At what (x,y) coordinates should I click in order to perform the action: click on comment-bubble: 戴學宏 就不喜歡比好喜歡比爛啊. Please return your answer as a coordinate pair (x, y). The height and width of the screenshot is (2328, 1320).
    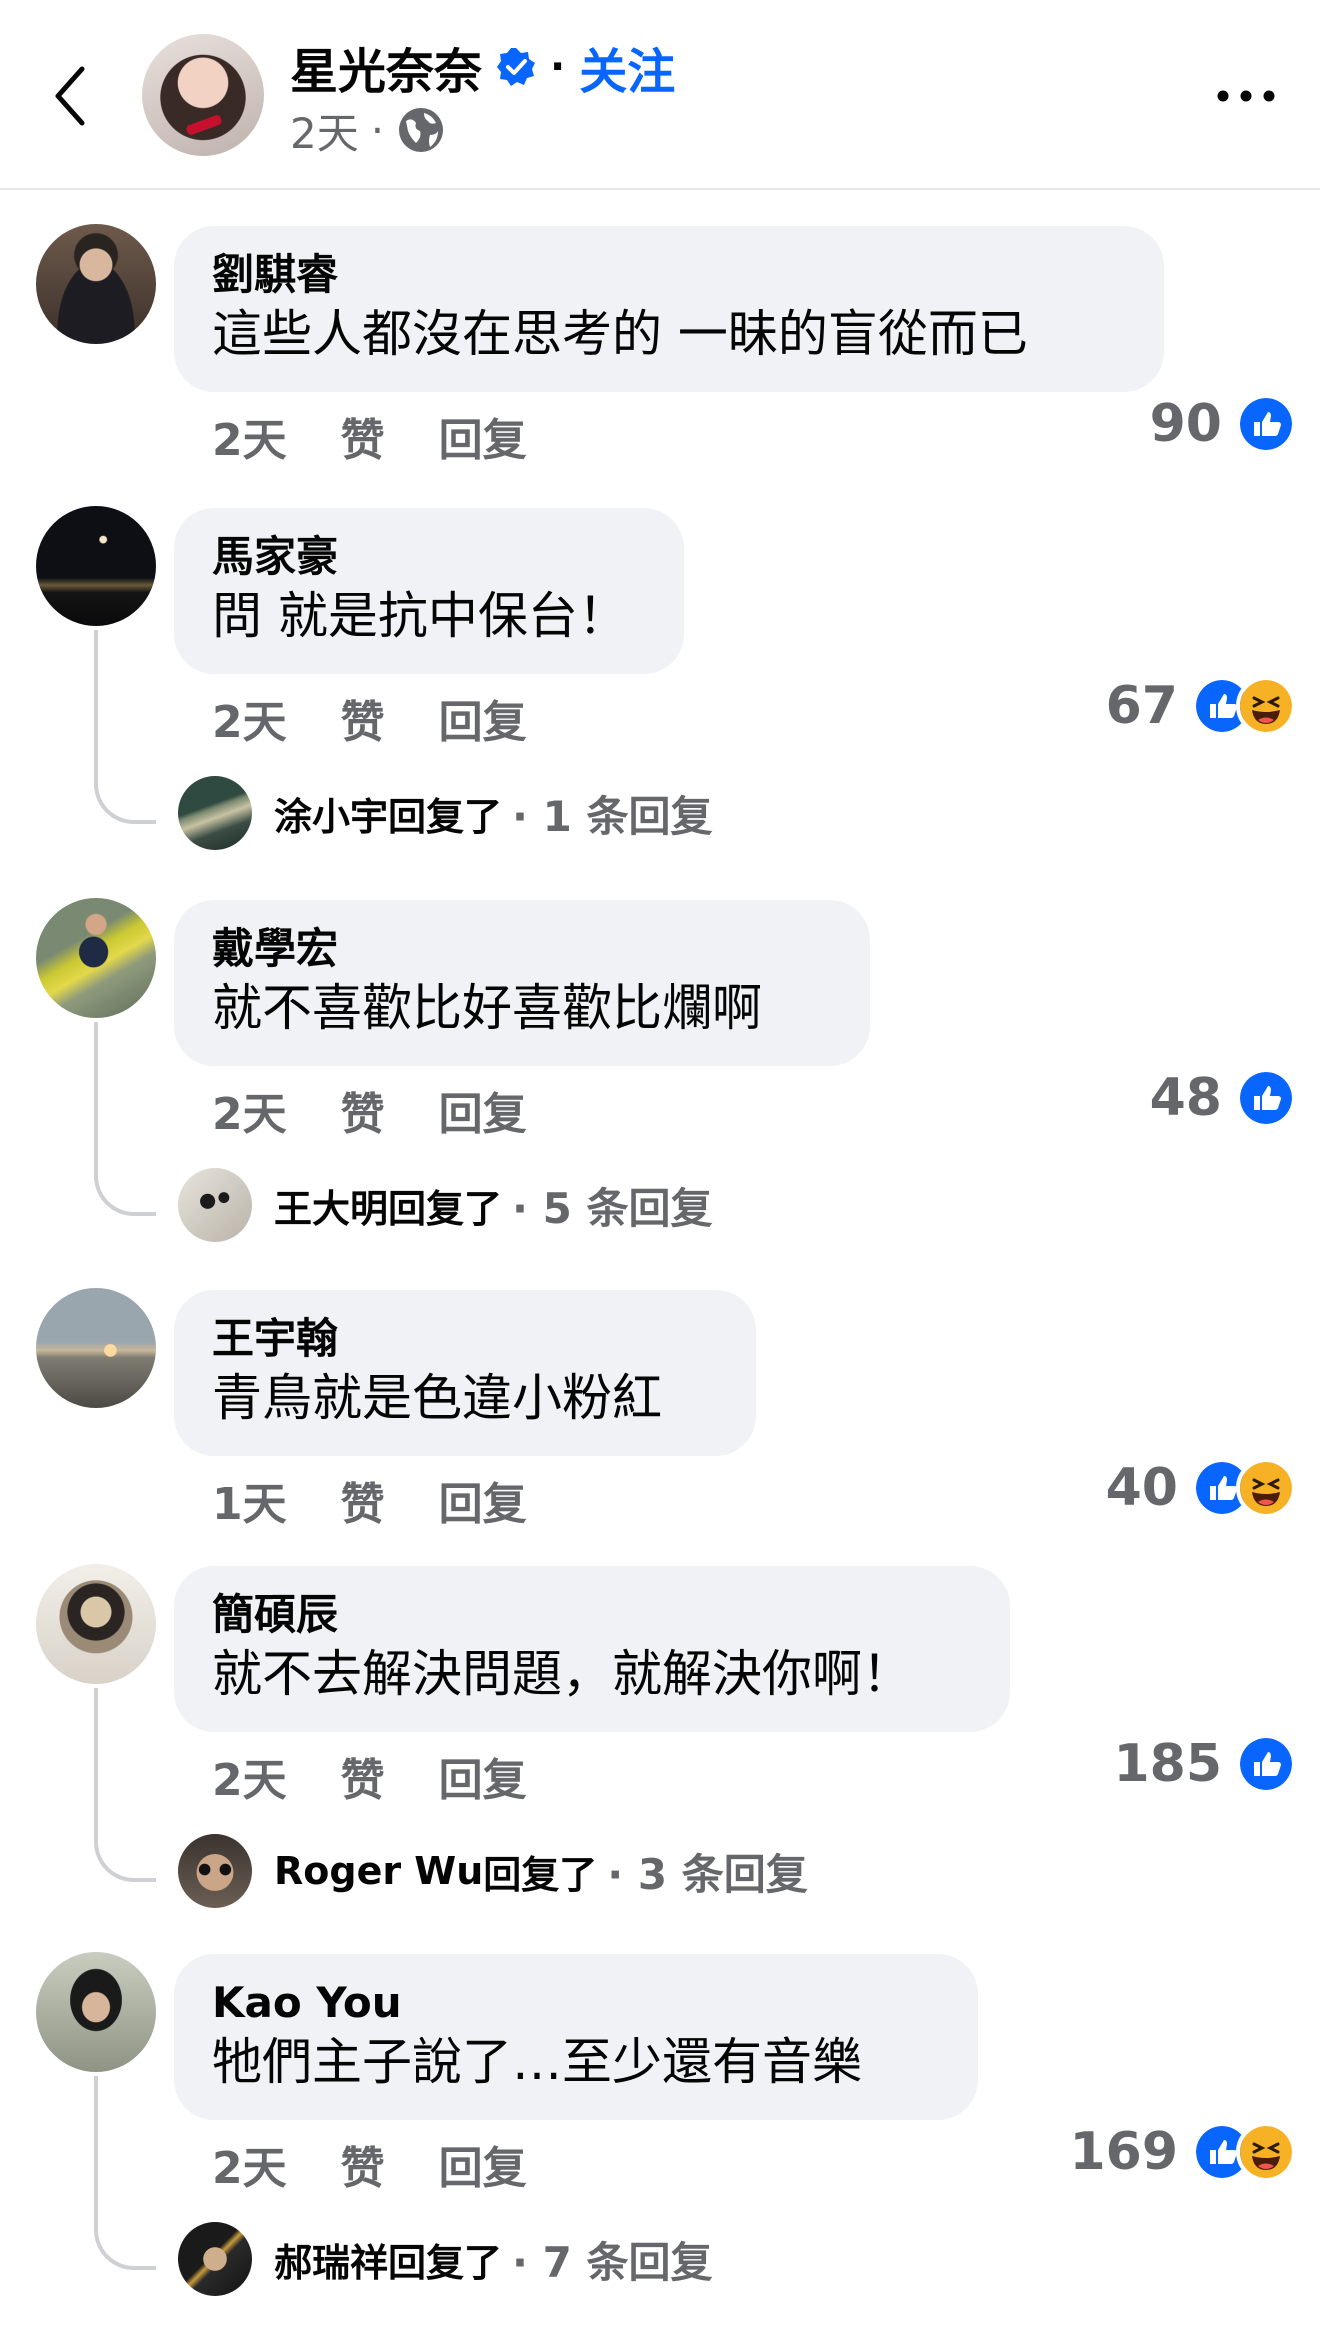
    Looking at the image, I should click on (522, 983).